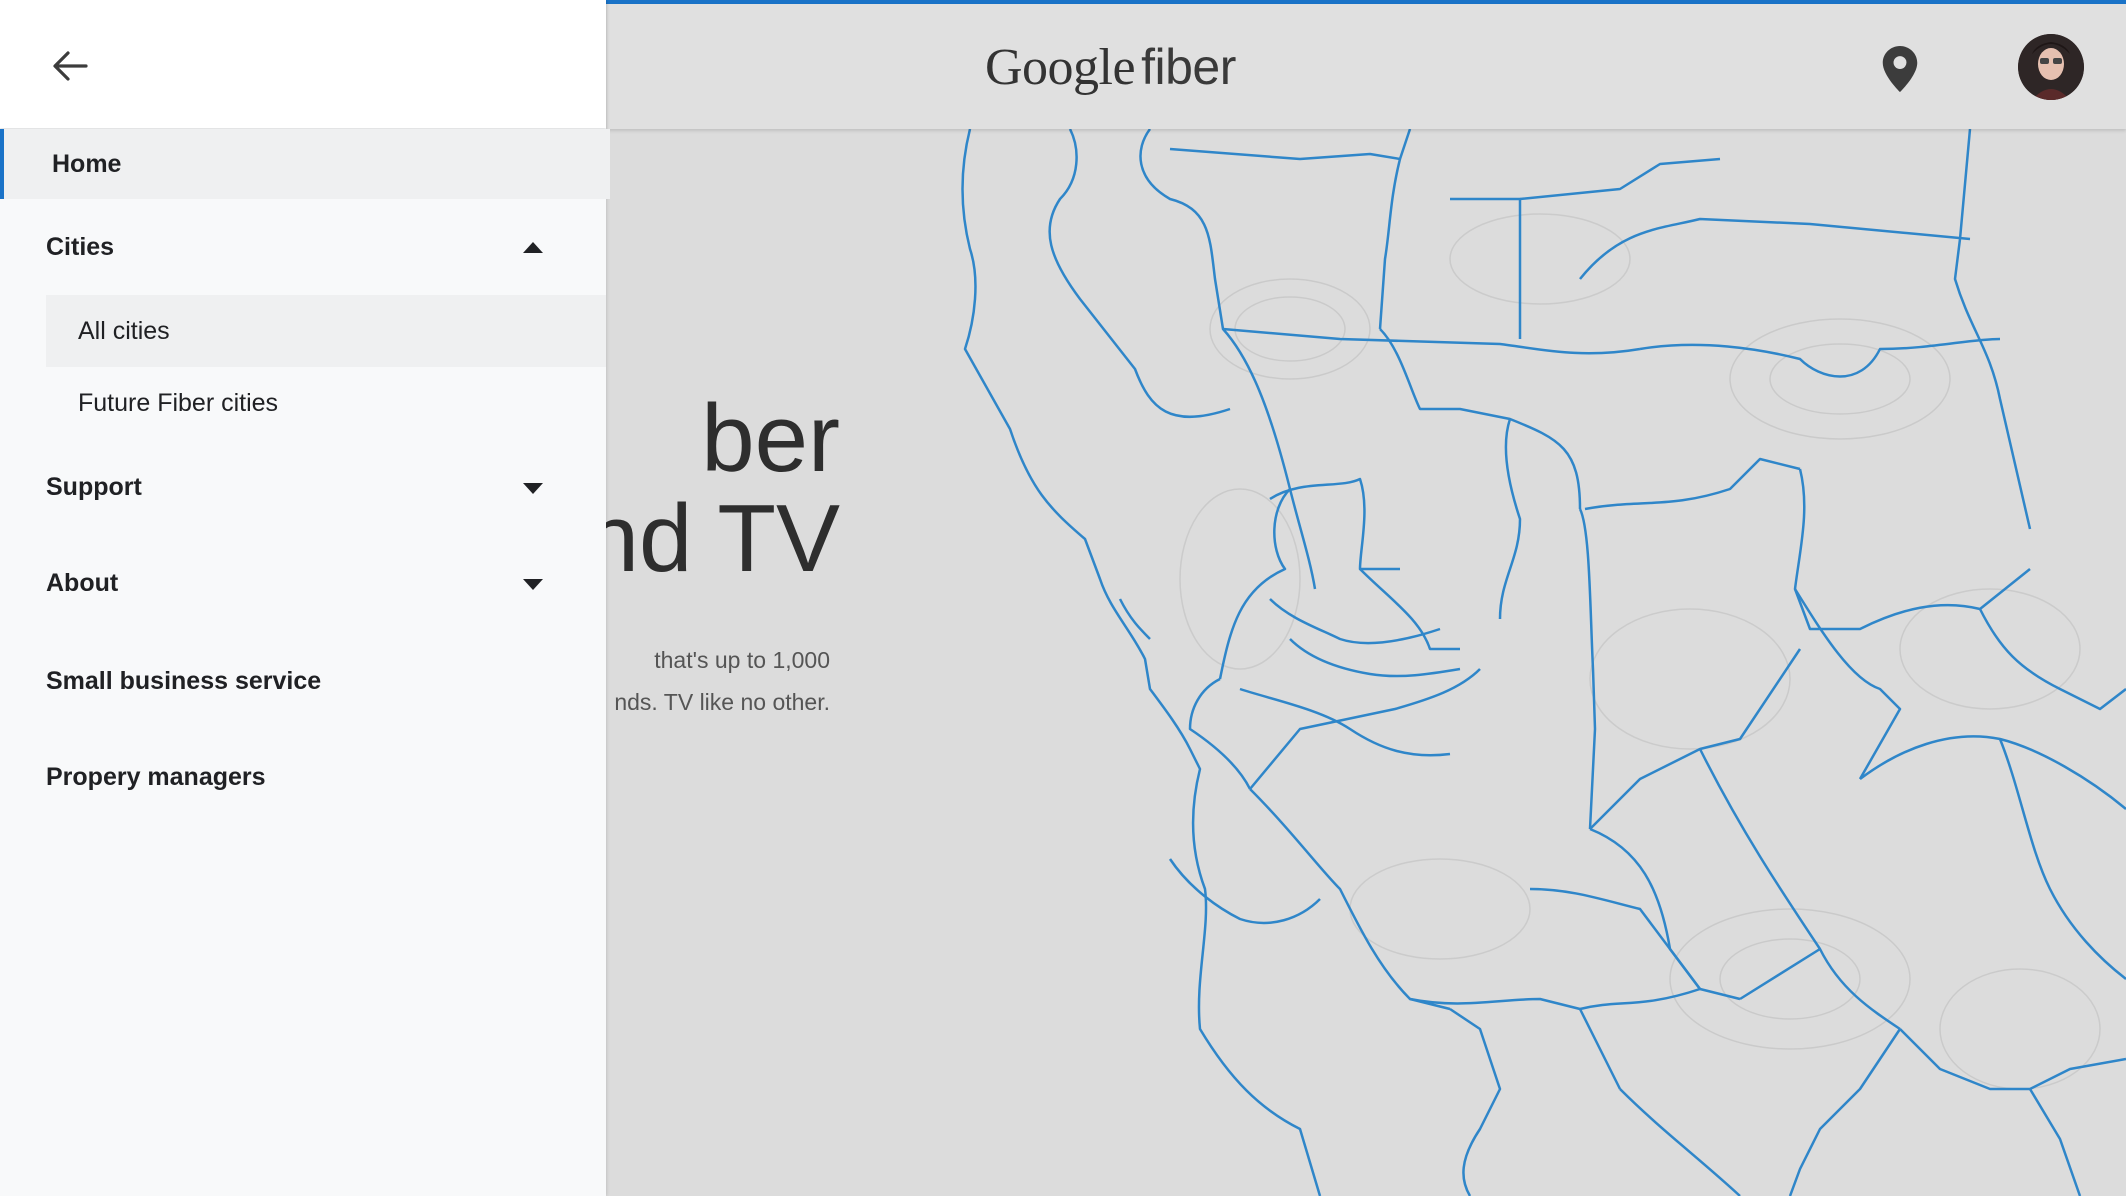  Describe the element at coordinates (2051, 67) in the screenshot. I see `user-avatar` at that location.